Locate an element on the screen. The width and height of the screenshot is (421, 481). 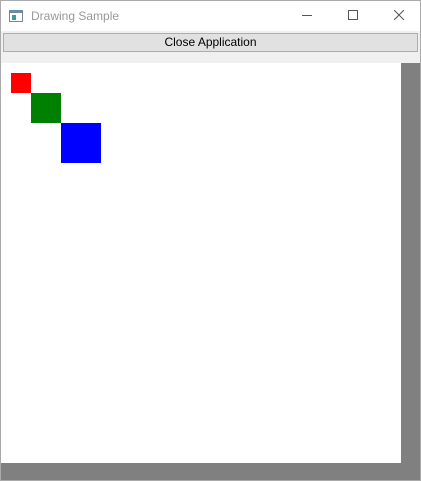
red-square is located at coordinates (21, 83).